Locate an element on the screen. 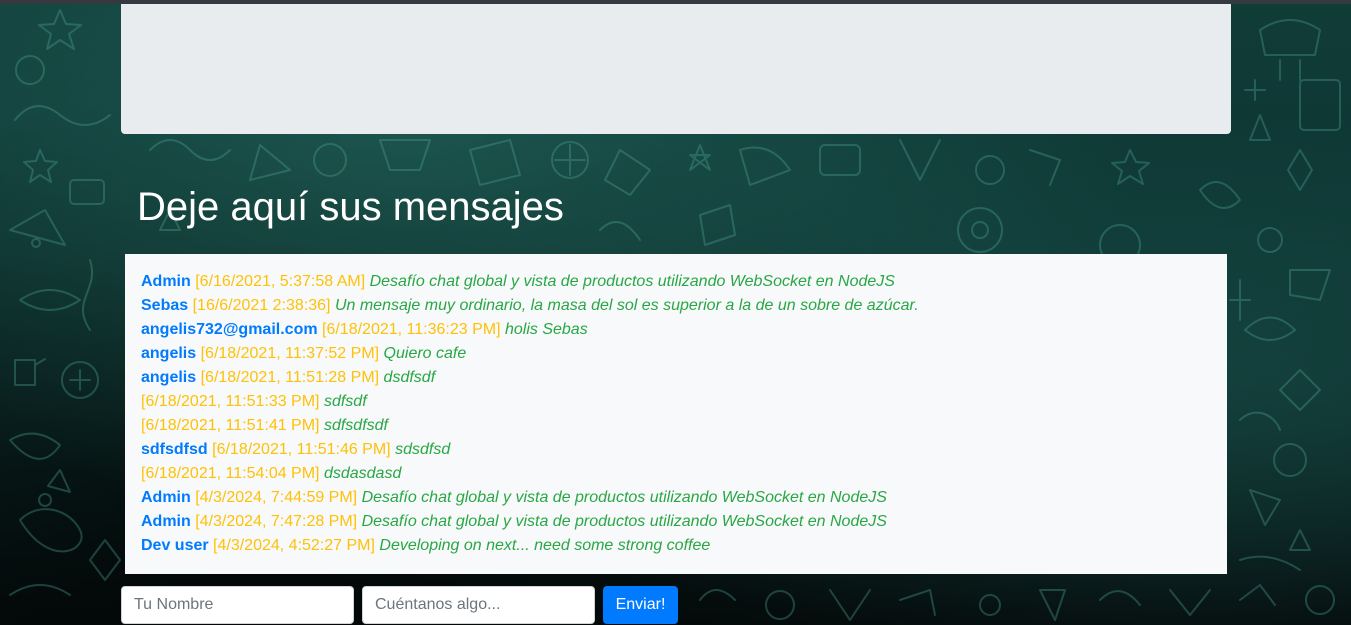 The height and width of the screenshot is (625, 1351). chat-message: [6/18/2021, 11:51:41 PM] sdfsdfsdf is located at coordinates (676, 426).